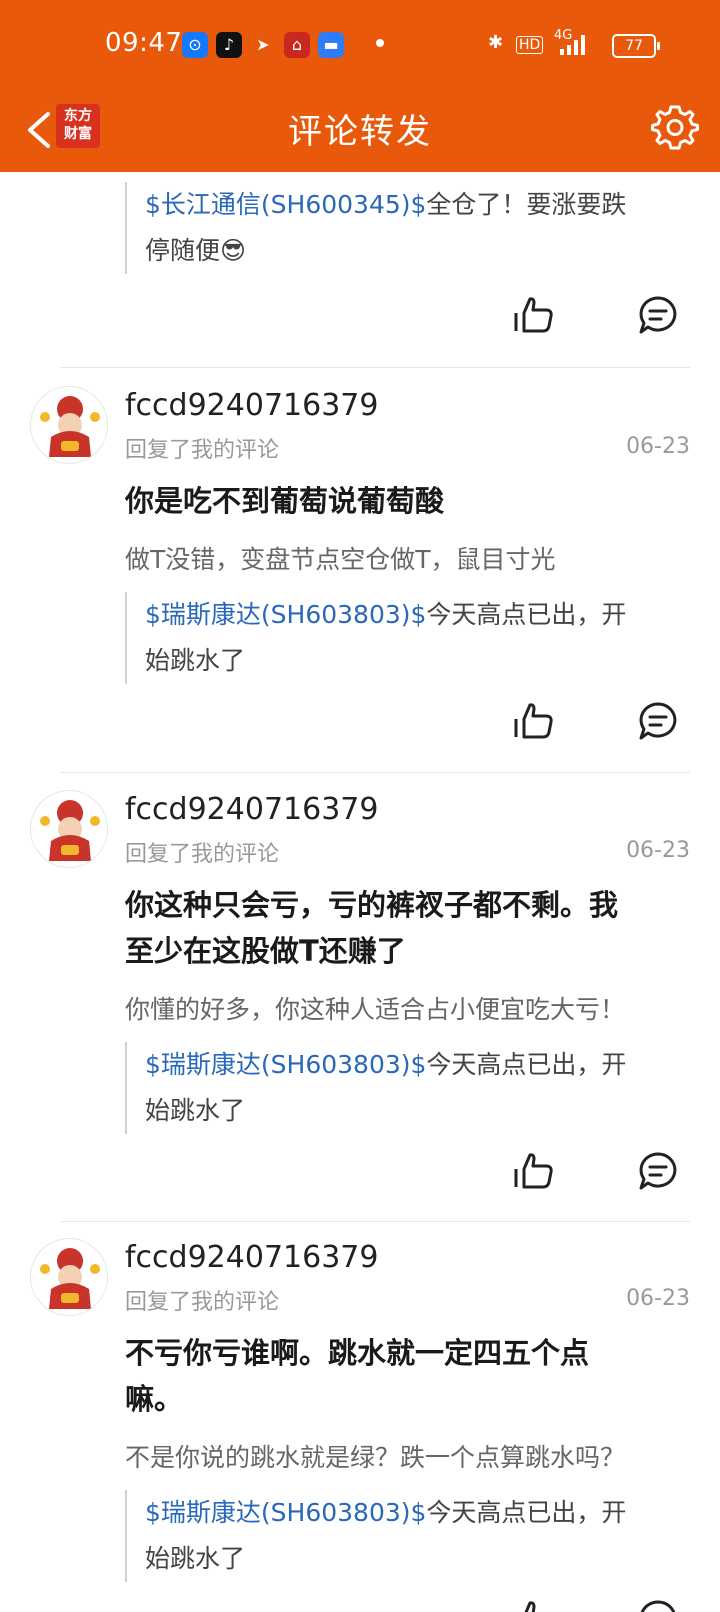 Image resolution: width=720 pixels, height=1612 pixels. I want to click on comment-text: 不亏你亏谁啊。跳水就一定四五个点 嘛。, so click(402, 1376).